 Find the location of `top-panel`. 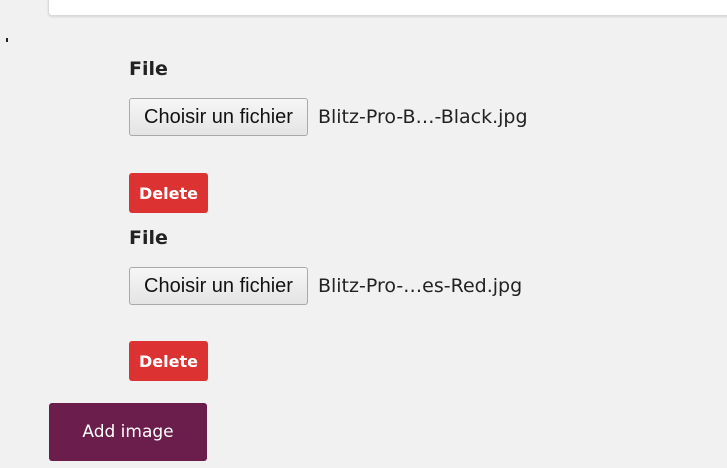

top-panel is located at coordinates (387, 8).